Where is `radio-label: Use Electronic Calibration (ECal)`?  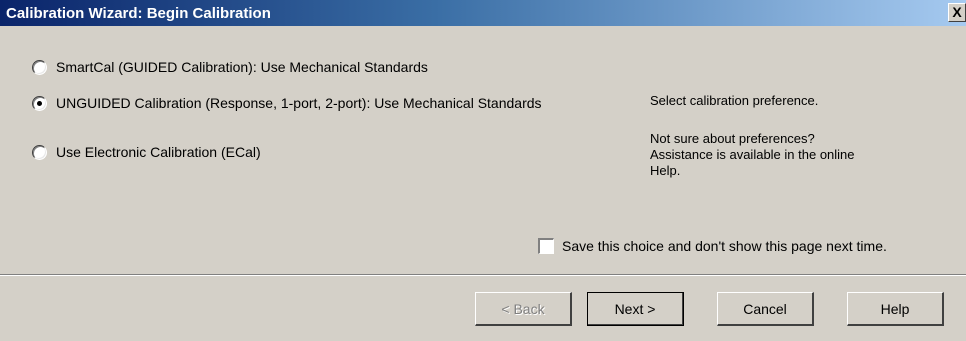
radio-label: Use Electronic Calibration (ECal) is located at coordinates (158, 152).